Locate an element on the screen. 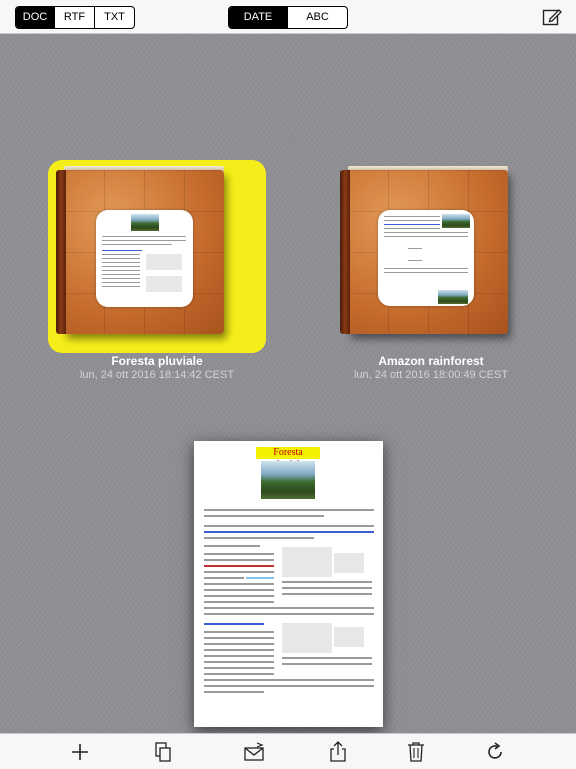 The height and width of the screenshot is (769, 576). top-toolbar: DOC RTF TXT DATE ABC is located at coordinates (288, 17).